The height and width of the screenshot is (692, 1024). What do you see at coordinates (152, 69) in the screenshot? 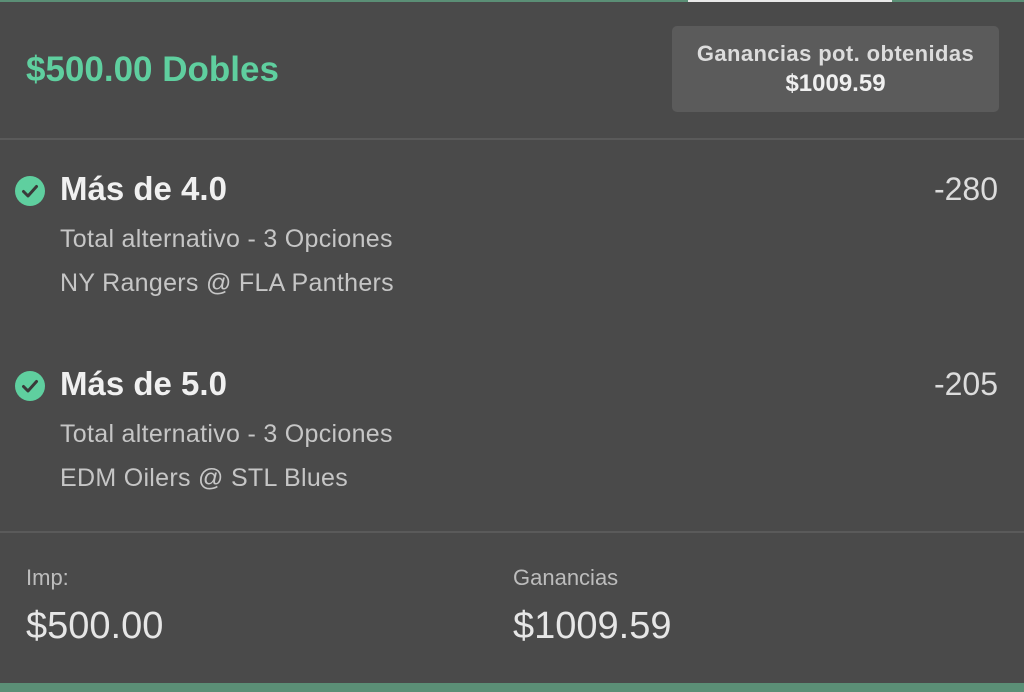
I see `bet-title: $500.00 Dobles` at bounding box center [152, 69].